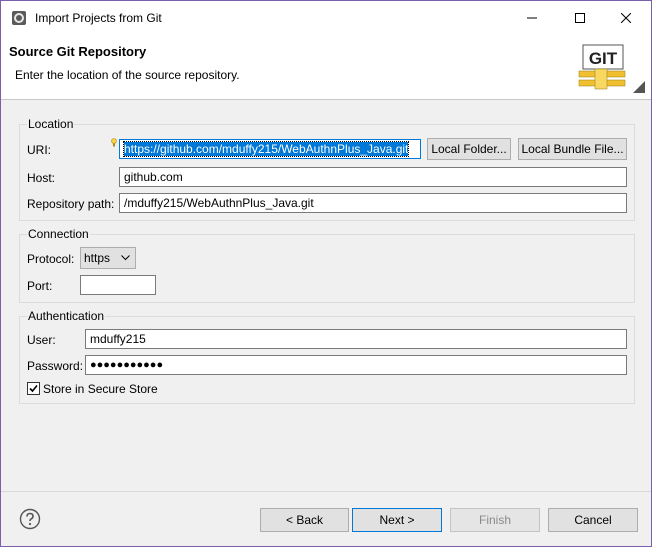 The height and width of the screenshot is (547, 652). Describe the element at coordinates (58, 234) in the screenshot. I see `connection-group-title: Connection` at that location.